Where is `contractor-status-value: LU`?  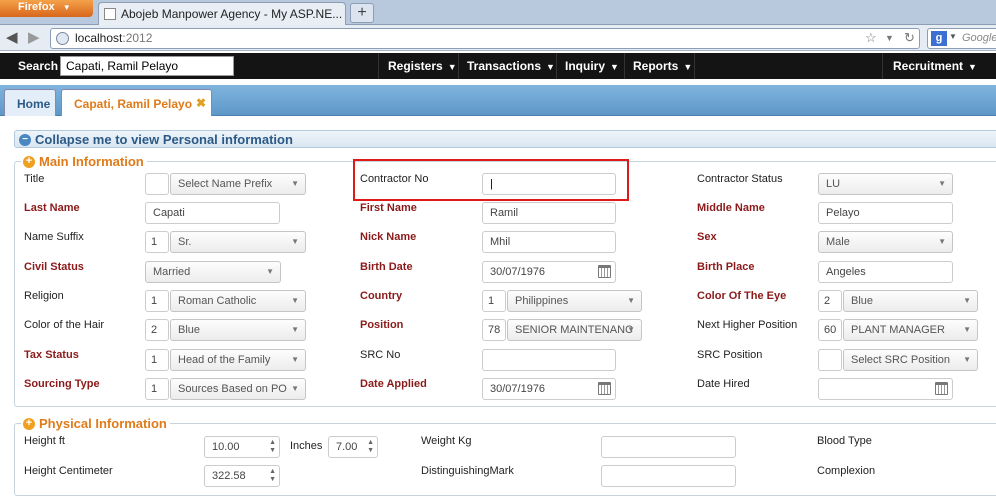 contractor-status-value: LU is located at coordinates (833, 184).